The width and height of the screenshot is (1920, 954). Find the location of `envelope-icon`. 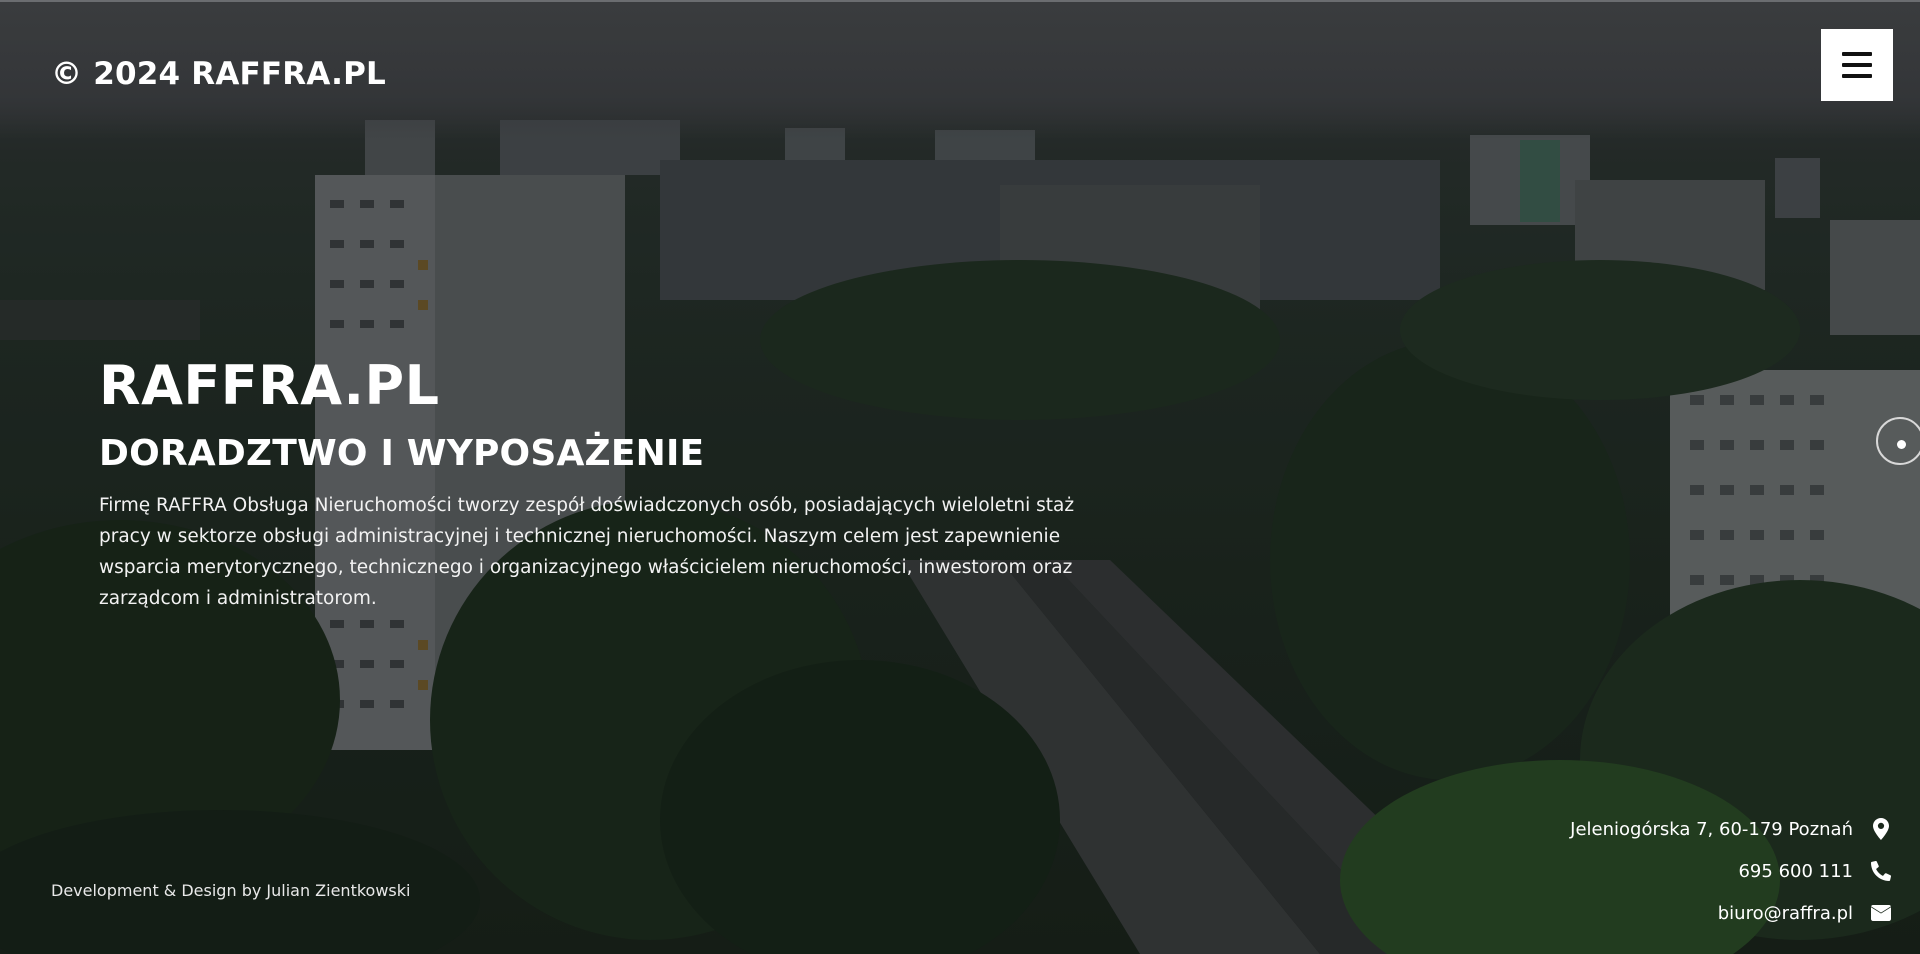

envelope-icon is located at coordinates (1881, 913).